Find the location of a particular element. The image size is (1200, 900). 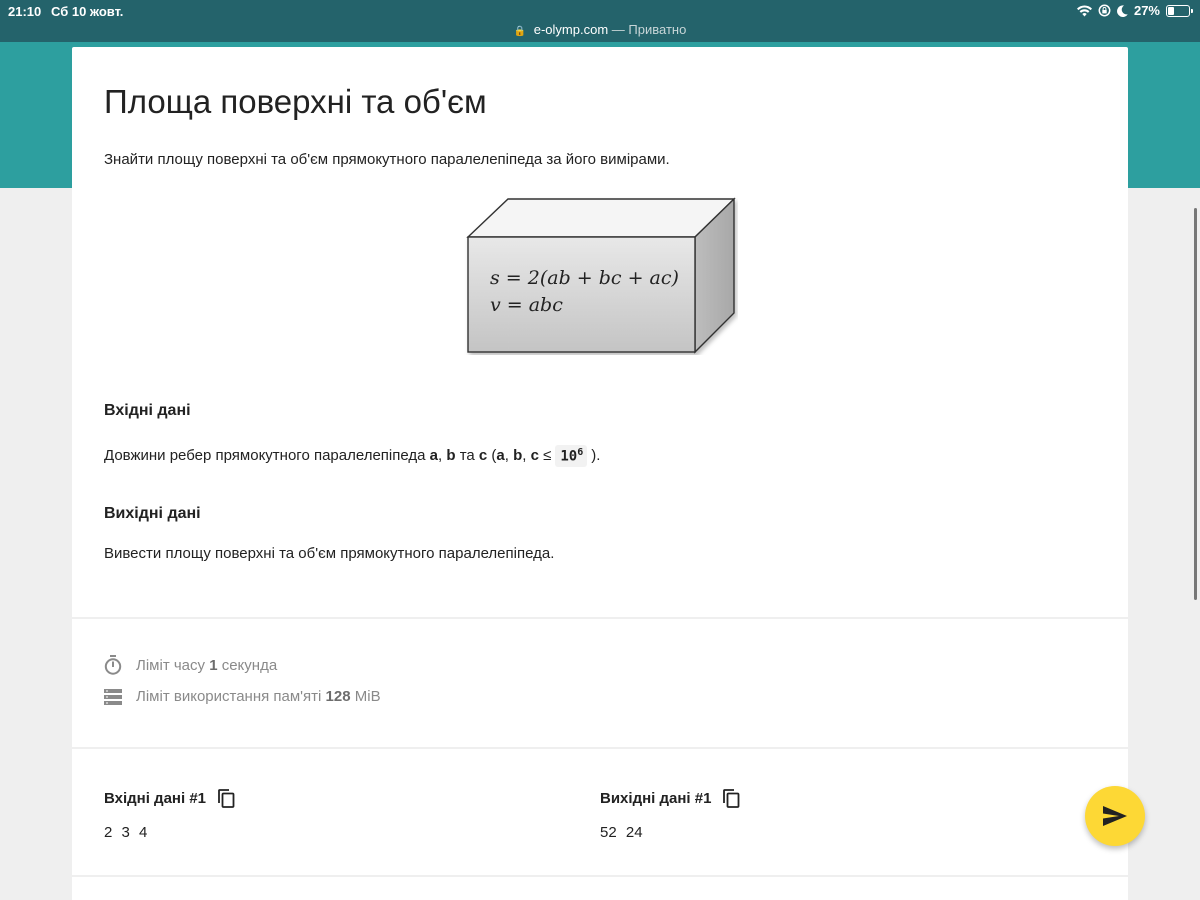

status-time: 21:10 is located at coordinates (25, 11).